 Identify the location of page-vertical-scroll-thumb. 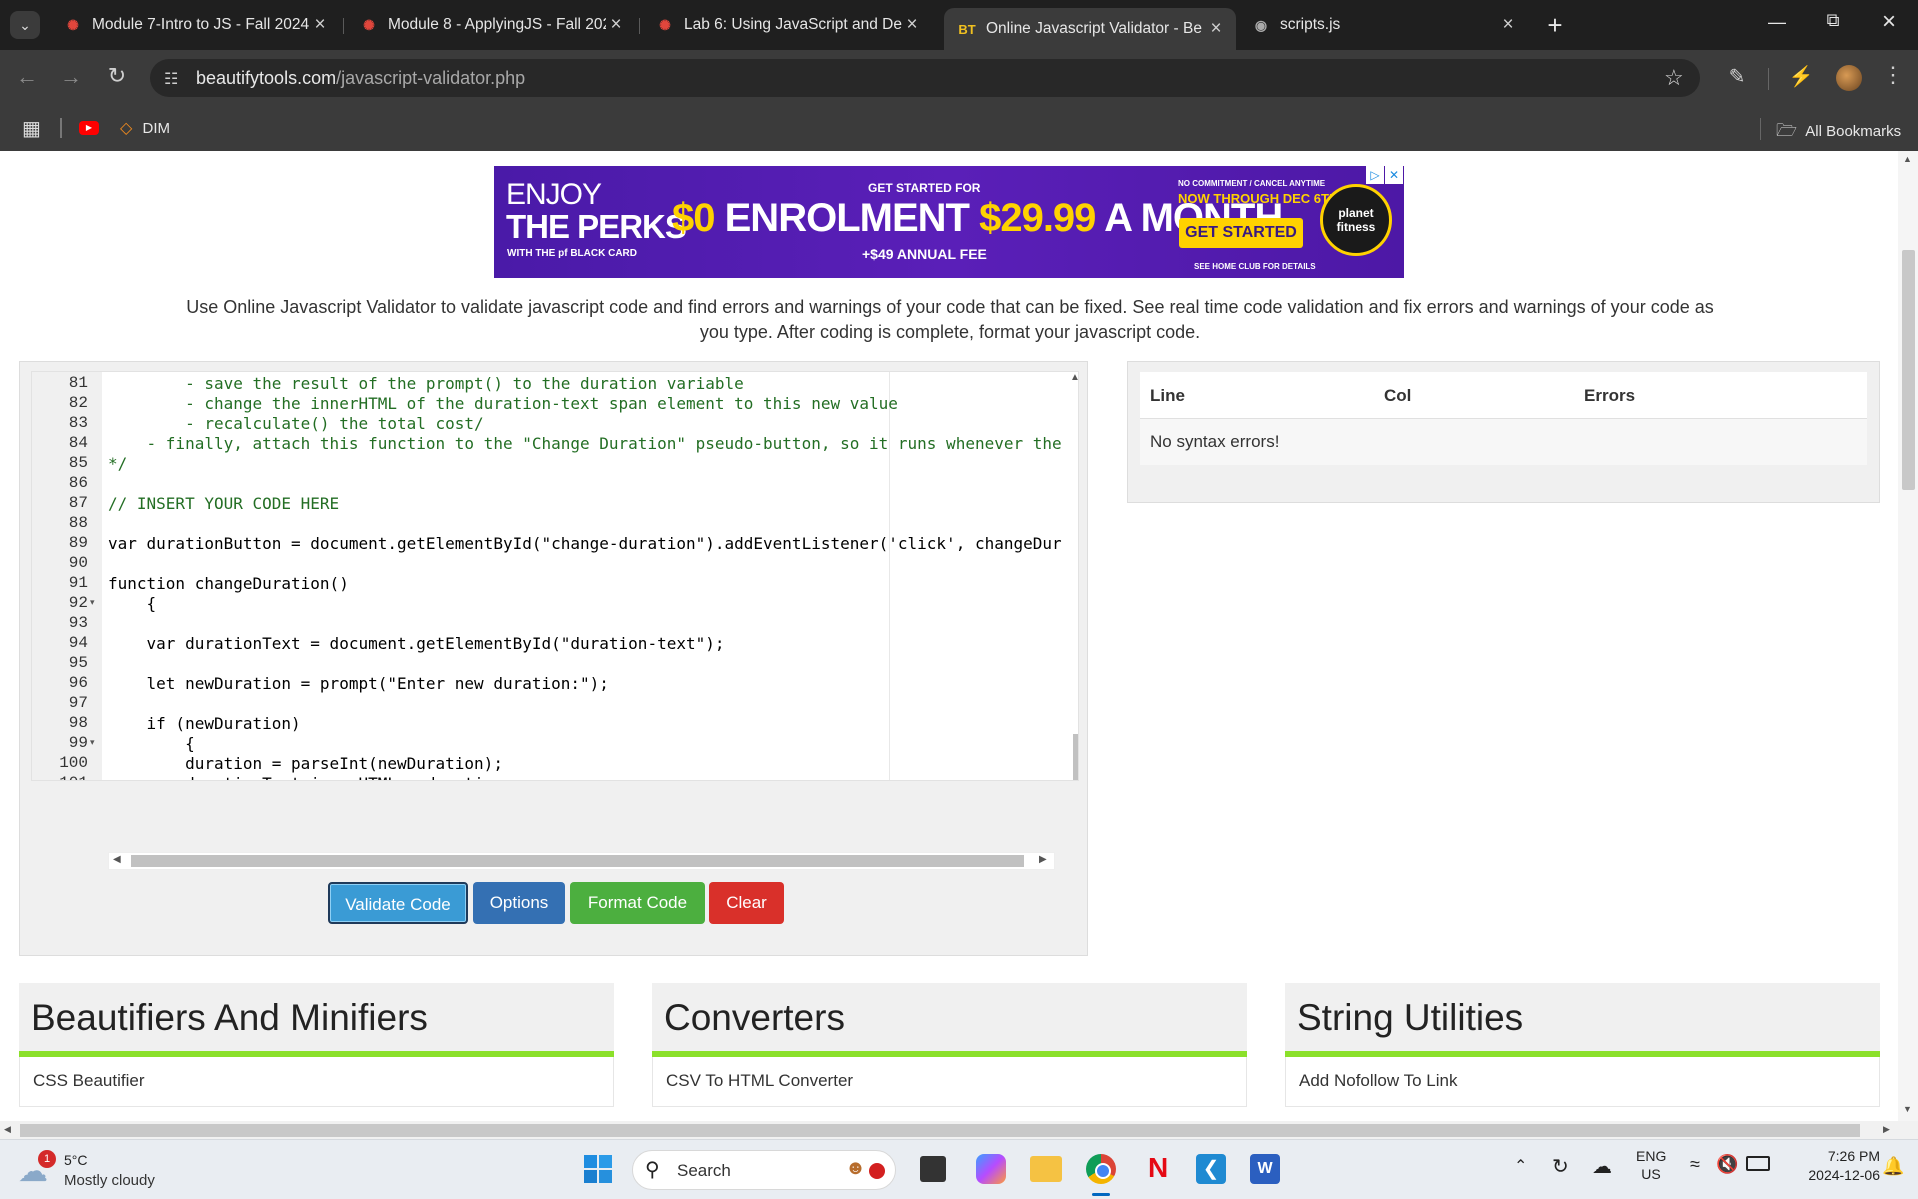
(1908, 370).